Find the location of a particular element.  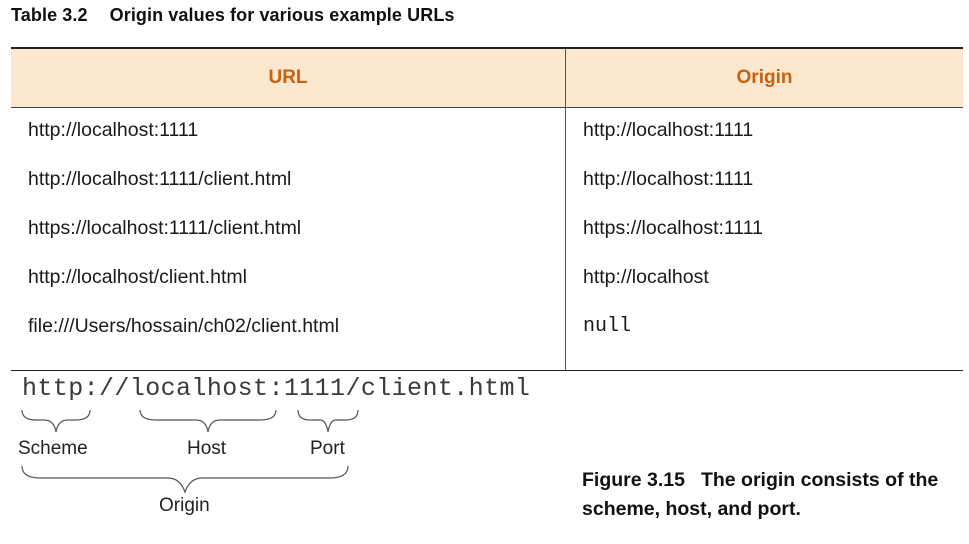

table-cell-origin: https://localhost:1111 is located at coordinates (673, 228).